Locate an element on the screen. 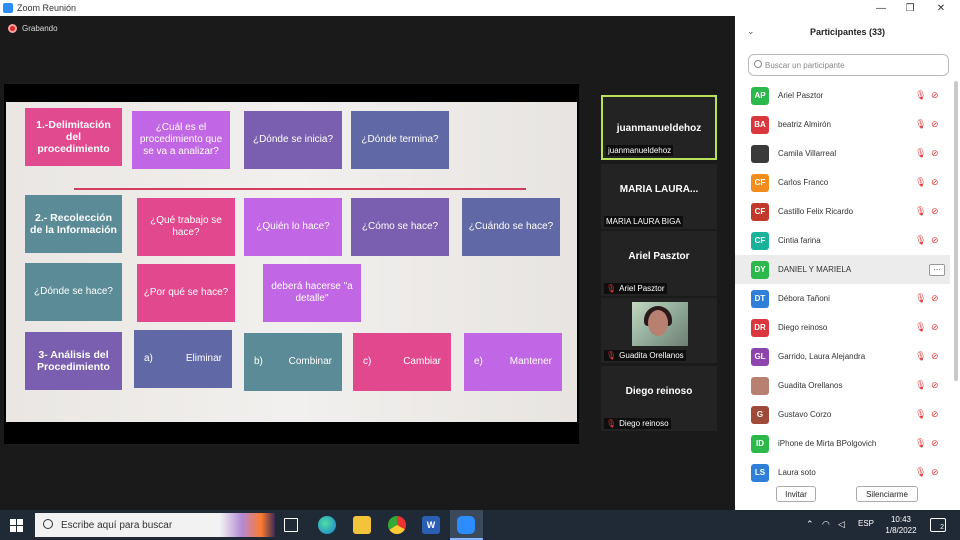 This screenshot has width=960, height=540. participant-name: Camila Villarreal is located at coordinates (807, 153).